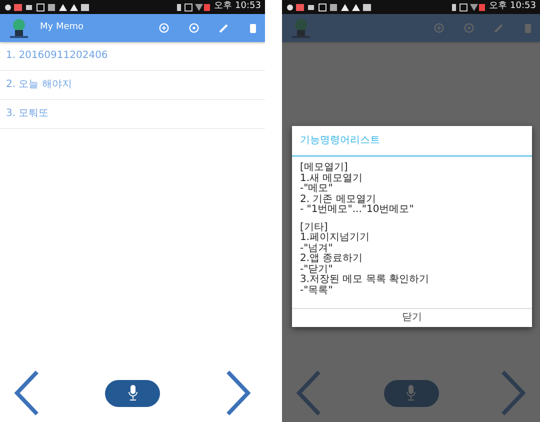 This screenshot has width=540, height=422. Describe the element at coordinates (164, 28) in the screenshot. I see `add-icon` at that location.